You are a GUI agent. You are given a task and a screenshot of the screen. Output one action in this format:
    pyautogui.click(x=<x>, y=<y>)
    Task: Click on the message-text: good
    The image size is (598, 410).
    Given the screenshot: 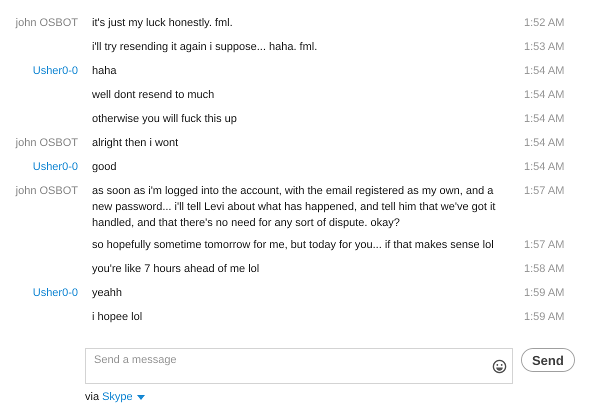 What is the action you would take?
    pyautogui.click(x=105, y=167)
    